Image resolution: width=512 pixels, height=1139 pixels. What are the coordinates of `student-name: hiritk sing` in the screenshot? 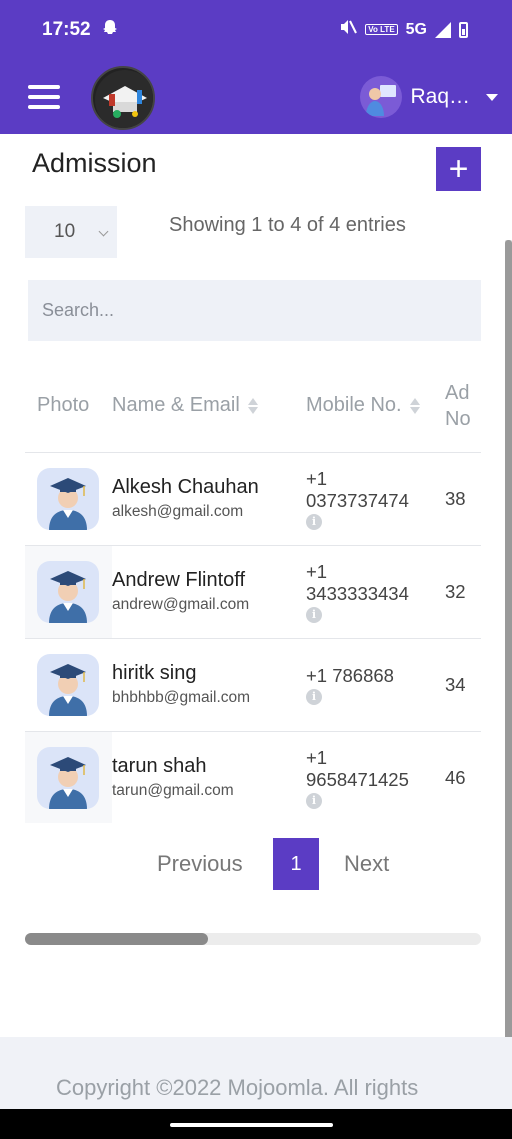 It's located at (209, 673).